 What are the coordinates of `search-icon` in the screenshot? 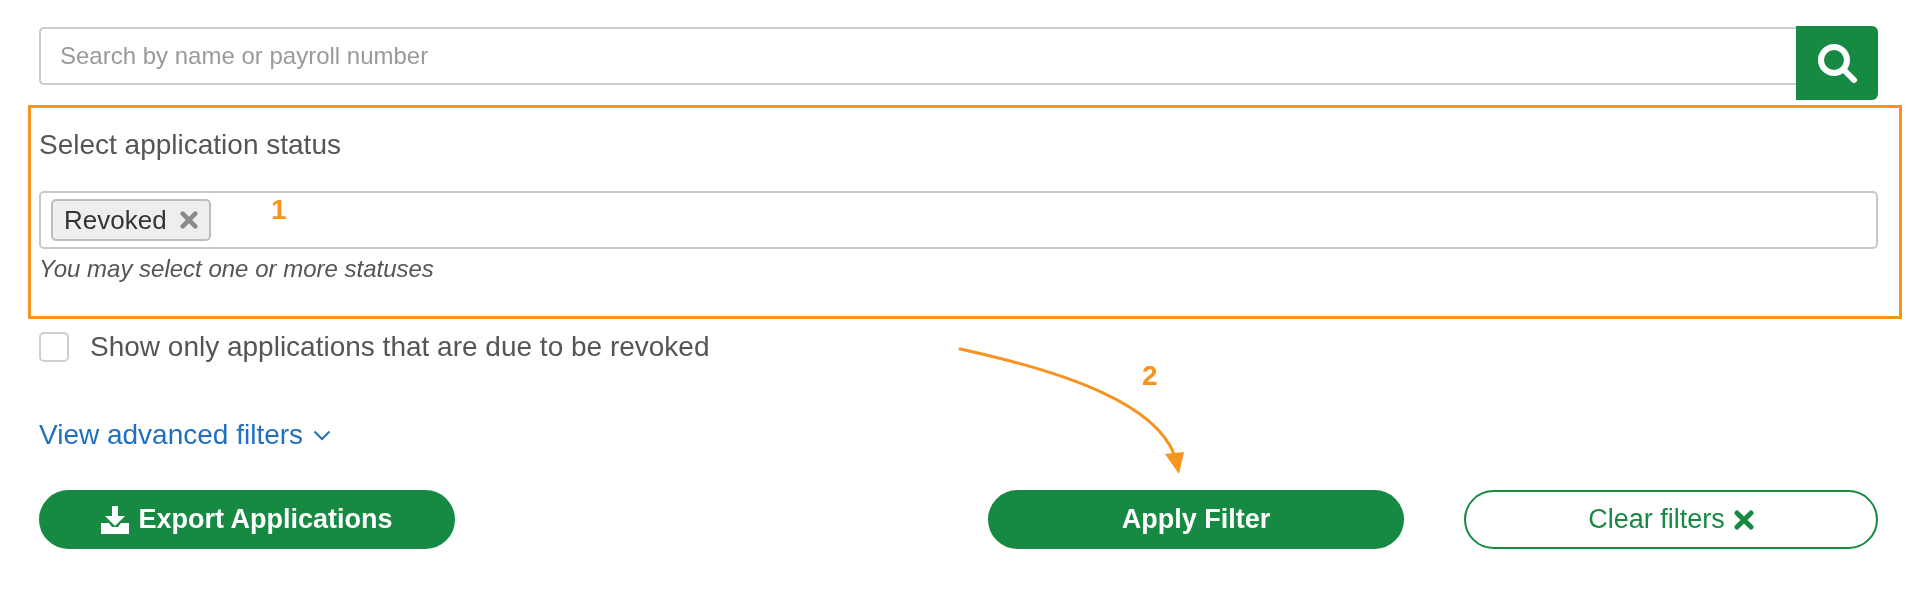 It's located at (1837, 63).